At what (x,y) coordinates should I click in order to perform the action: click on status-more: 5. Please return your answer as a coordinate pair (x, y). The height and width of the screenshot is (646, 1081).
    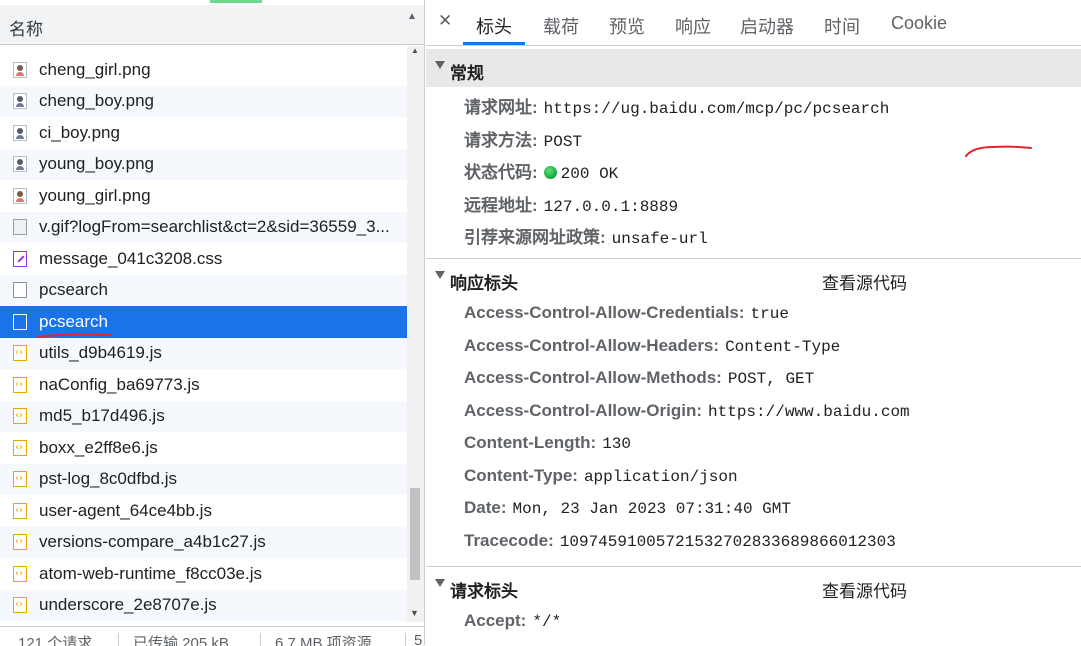
    Looking at the image, I should click on (418, 639).